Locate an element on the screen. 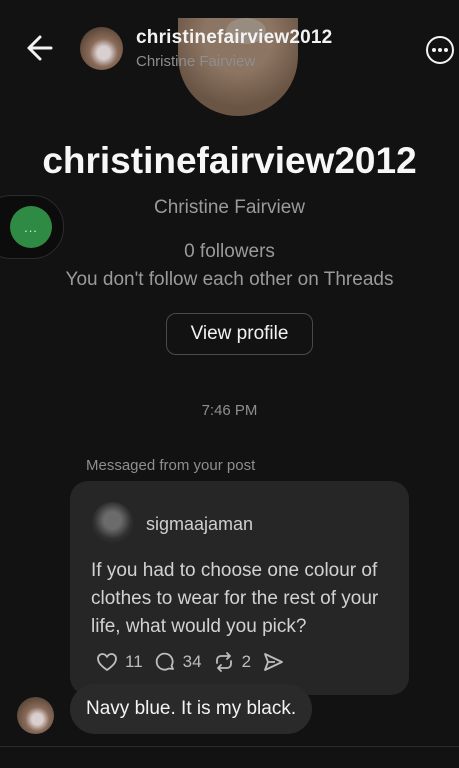  header-username: christinefairview2012 is located at coordinates (234, 38).